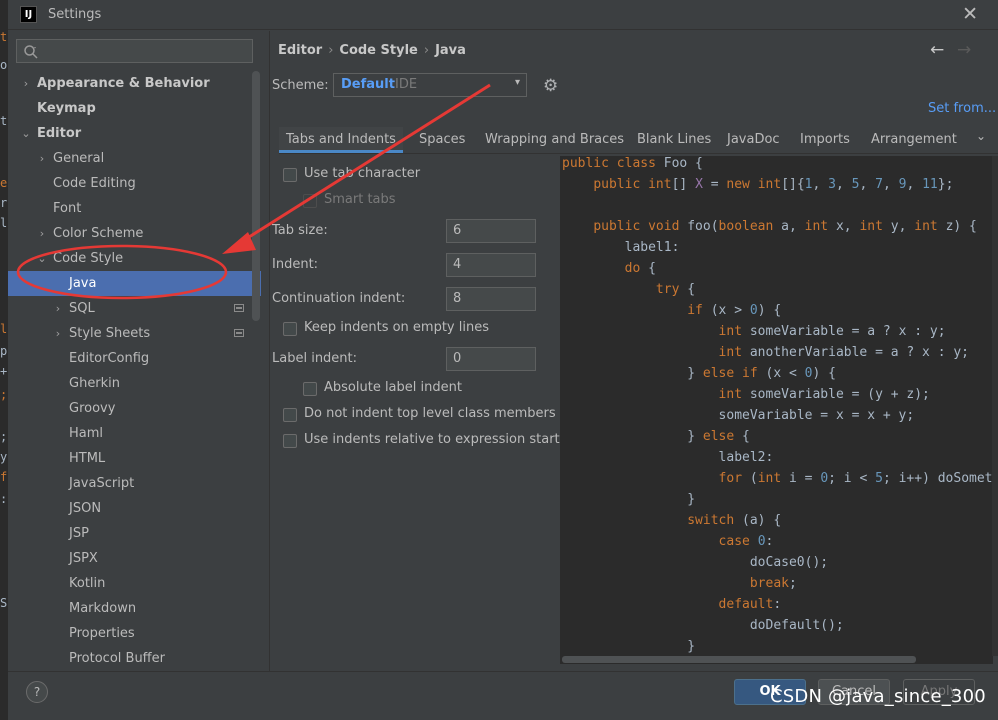 This screenshot has height=720, width=998. I want to click on sidebar-item-appearance-behavior: › Appearance & Behavior, so click(134, 83).